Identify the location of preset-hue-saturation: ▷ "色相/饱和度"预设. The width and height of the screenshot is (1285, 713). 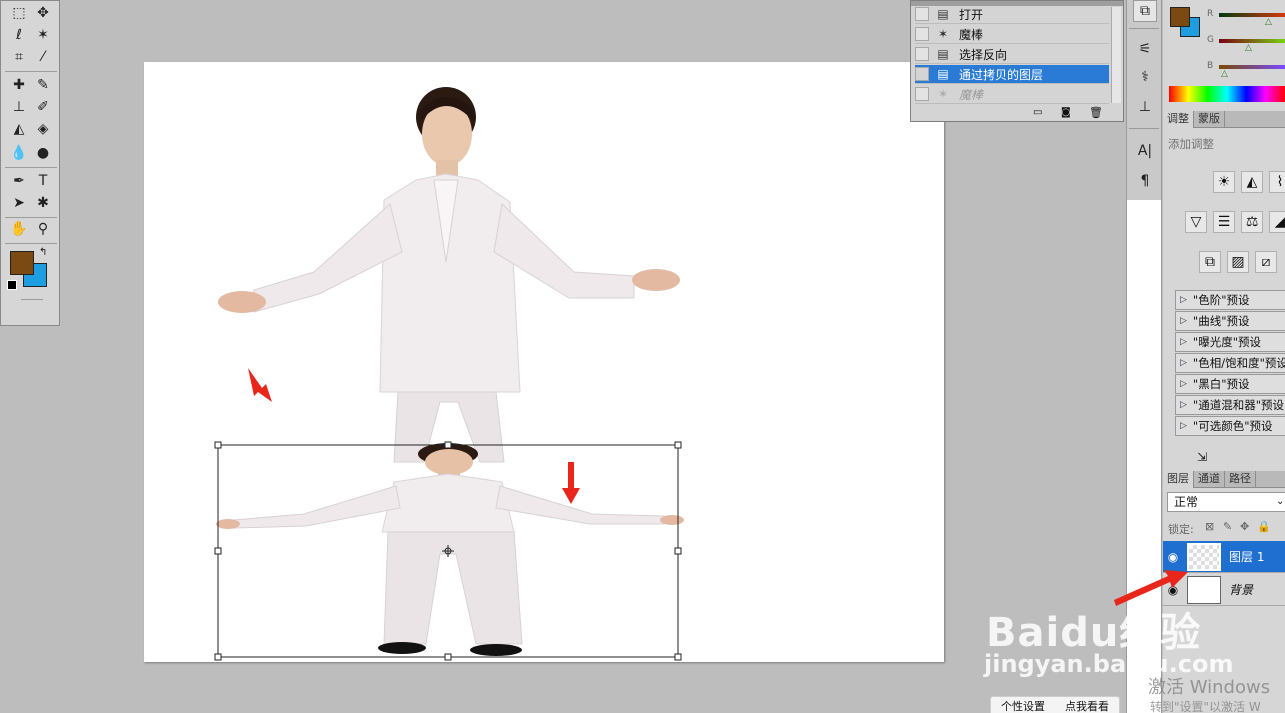
(1230, 363).